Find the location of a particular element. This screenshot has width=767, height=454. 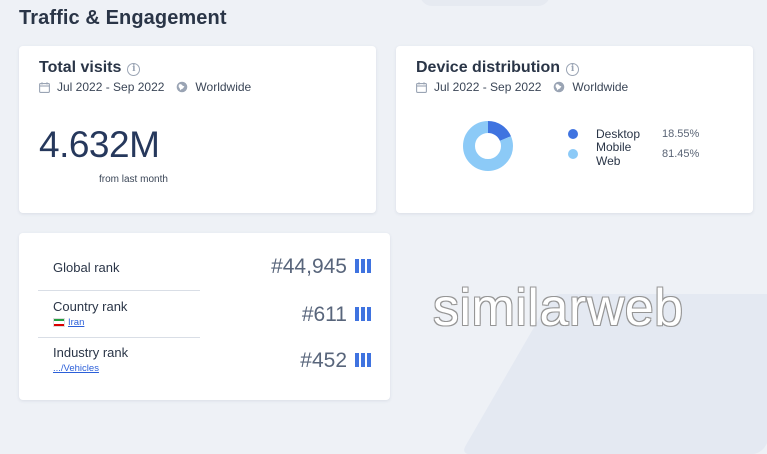

legend-value-desktop: 18.55% is located at coordinates (681, 134).